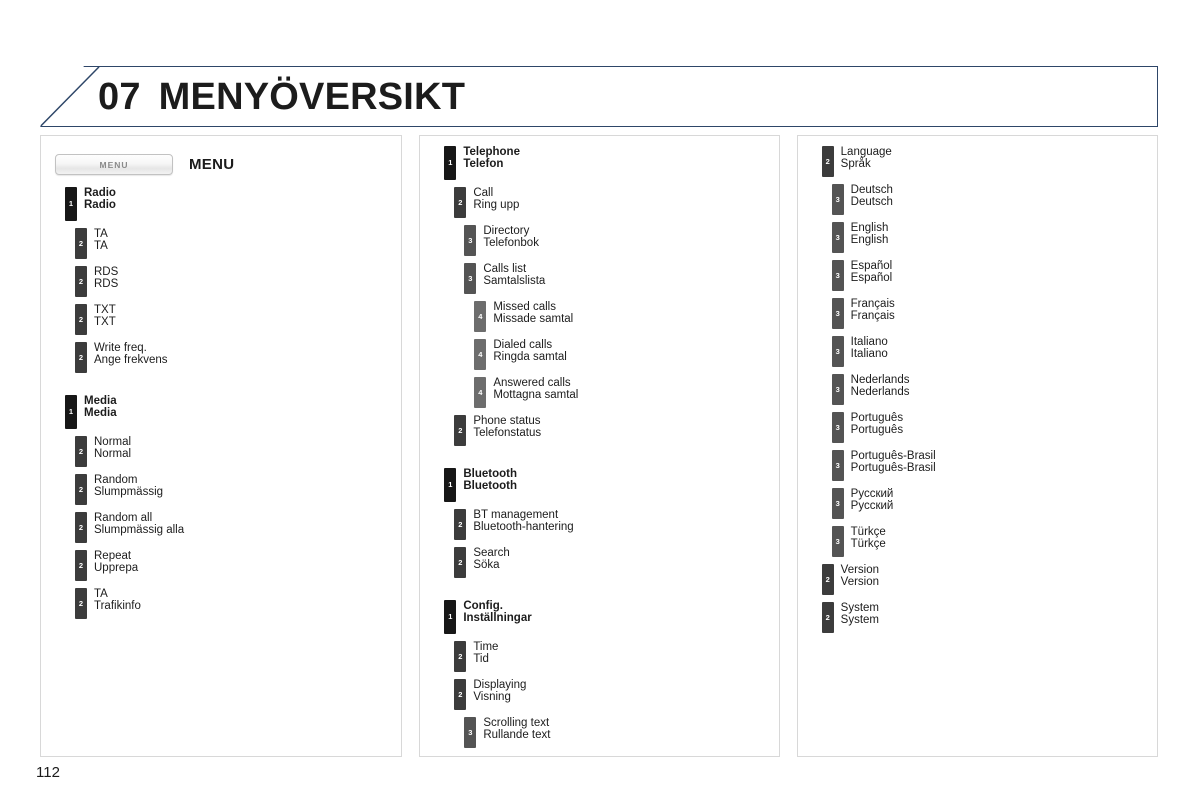 This screenshot has height=800, width=1200. Describe the element at coordinates (860, 614) in the screenshot. I see `menu-item-labels: System System` at that location.